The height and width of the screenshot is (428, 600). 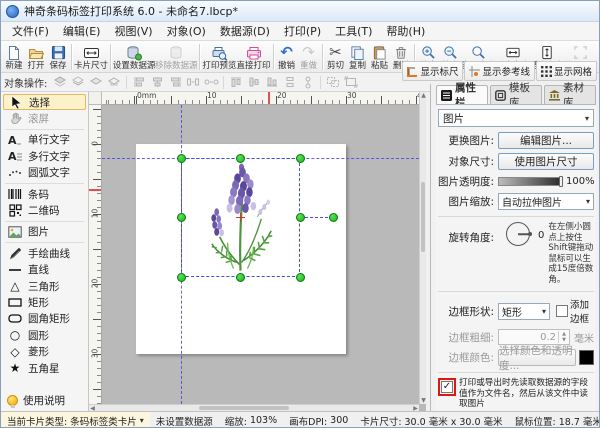 What do you see at coordinates (516, 95) in the screenshot?
I see `tab-templates: 模板库` at bounding box center [516, 95].